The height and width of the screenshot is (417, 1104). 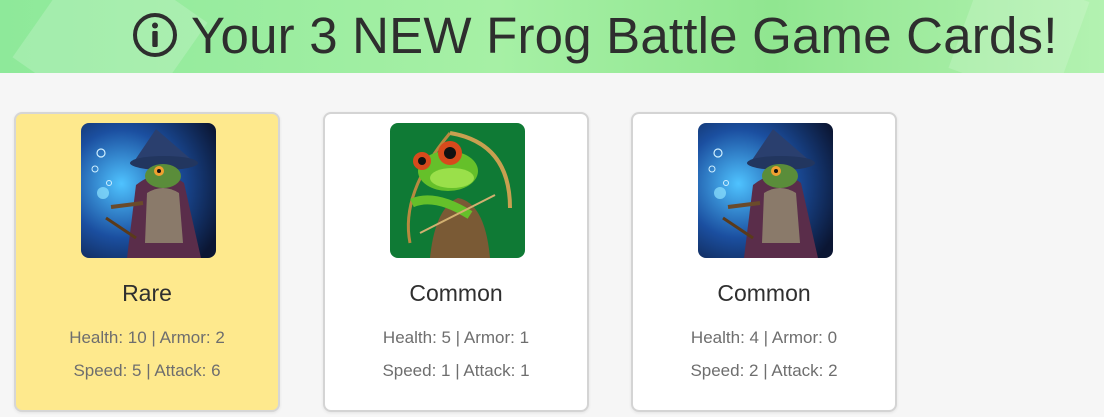 What do you see at coordinates (147, 337) in the screenshot?
I see `card-stats-health-armor: Health: 10 | Armor: 2` at bounding box center [147, 337].